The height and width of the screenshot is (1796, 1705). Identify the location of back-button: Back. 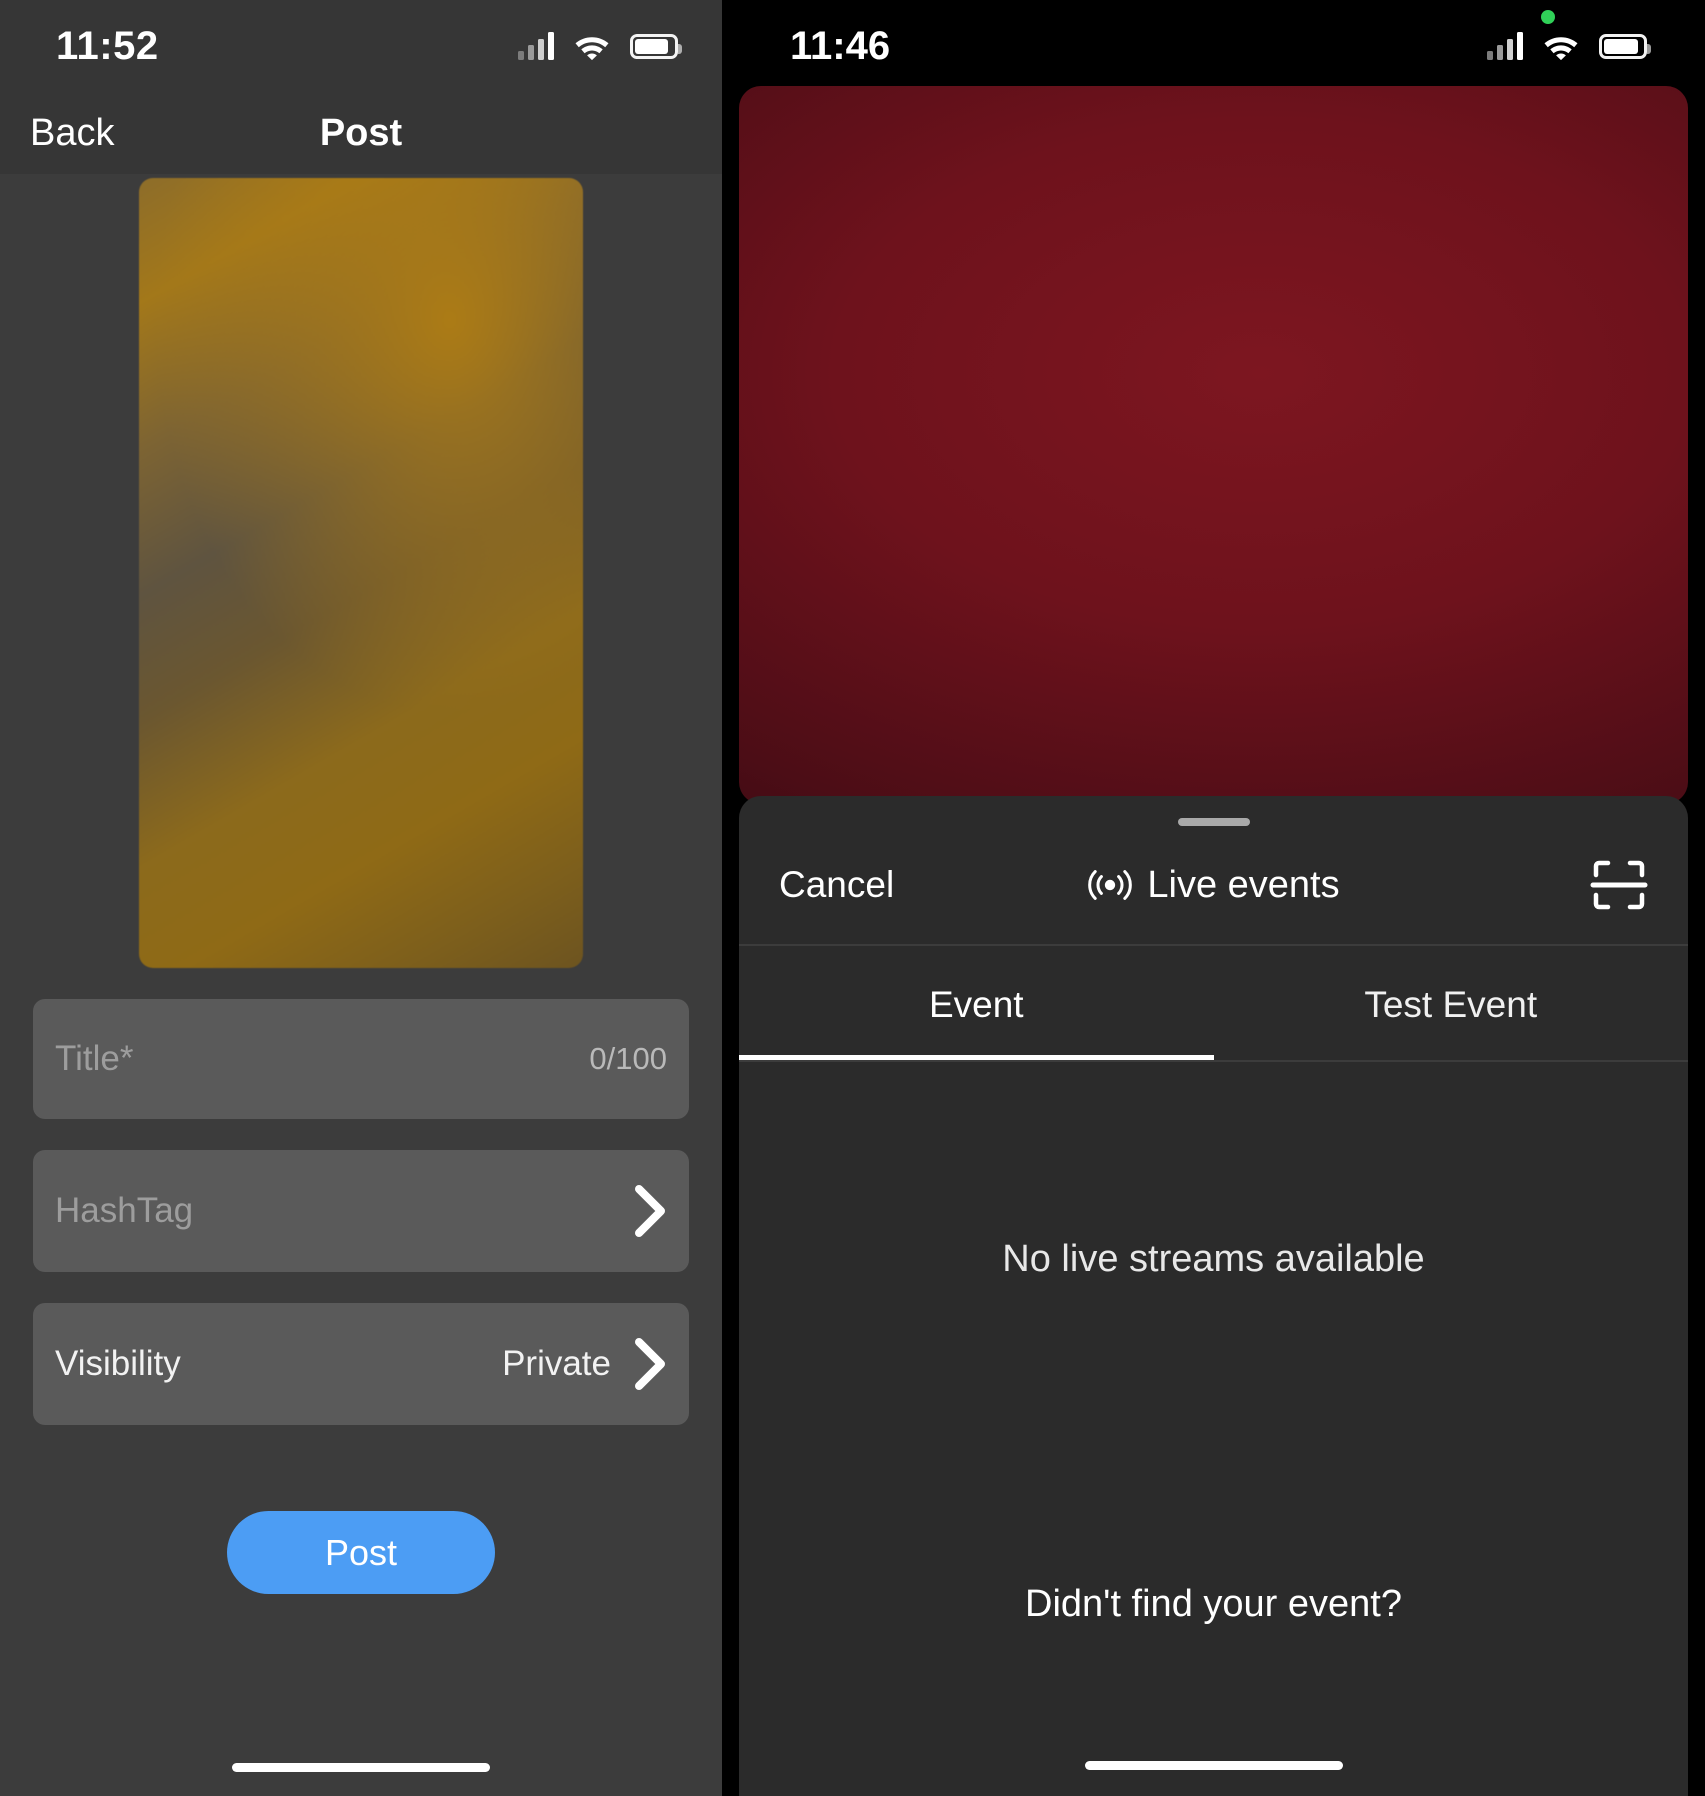
(72, 133).